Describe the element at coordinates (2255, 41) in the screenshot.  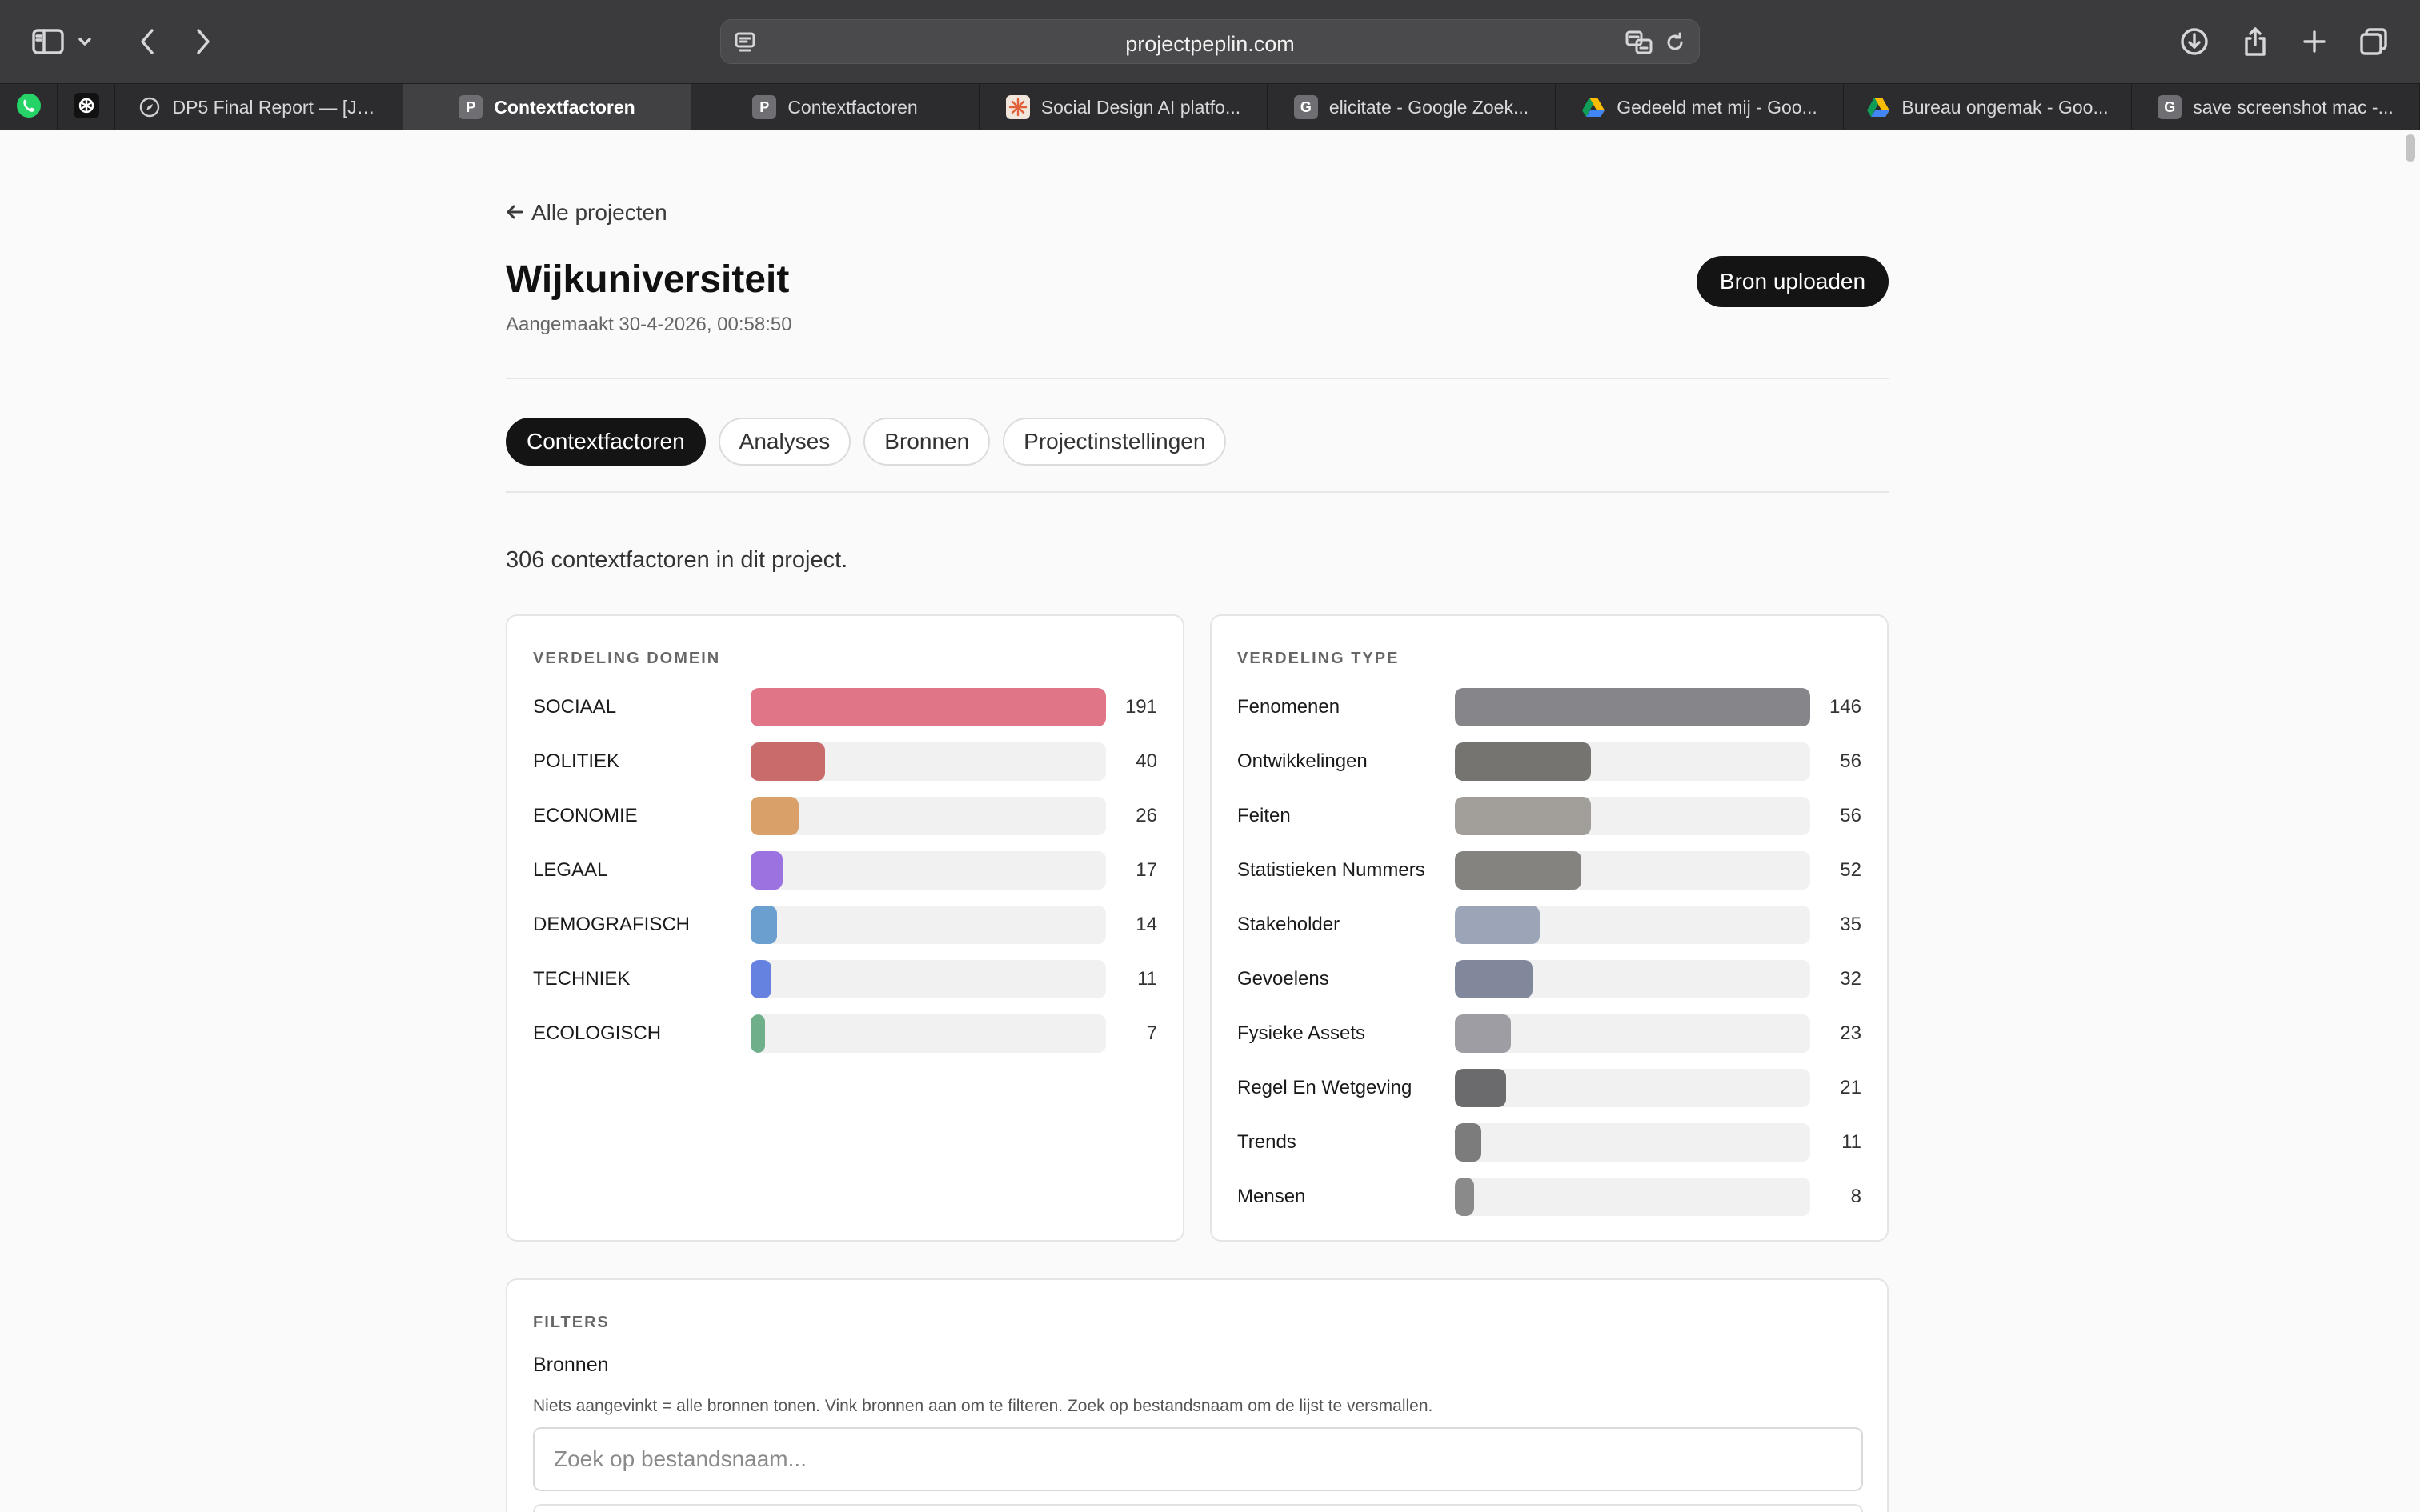
I see `share-icon` at that location.